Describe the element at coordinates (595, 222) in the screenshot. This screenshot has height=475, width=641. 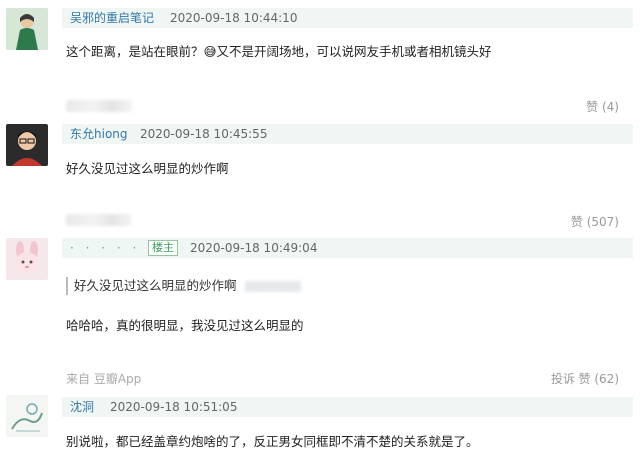
I see `like-button: 赞 (507)` at that location.